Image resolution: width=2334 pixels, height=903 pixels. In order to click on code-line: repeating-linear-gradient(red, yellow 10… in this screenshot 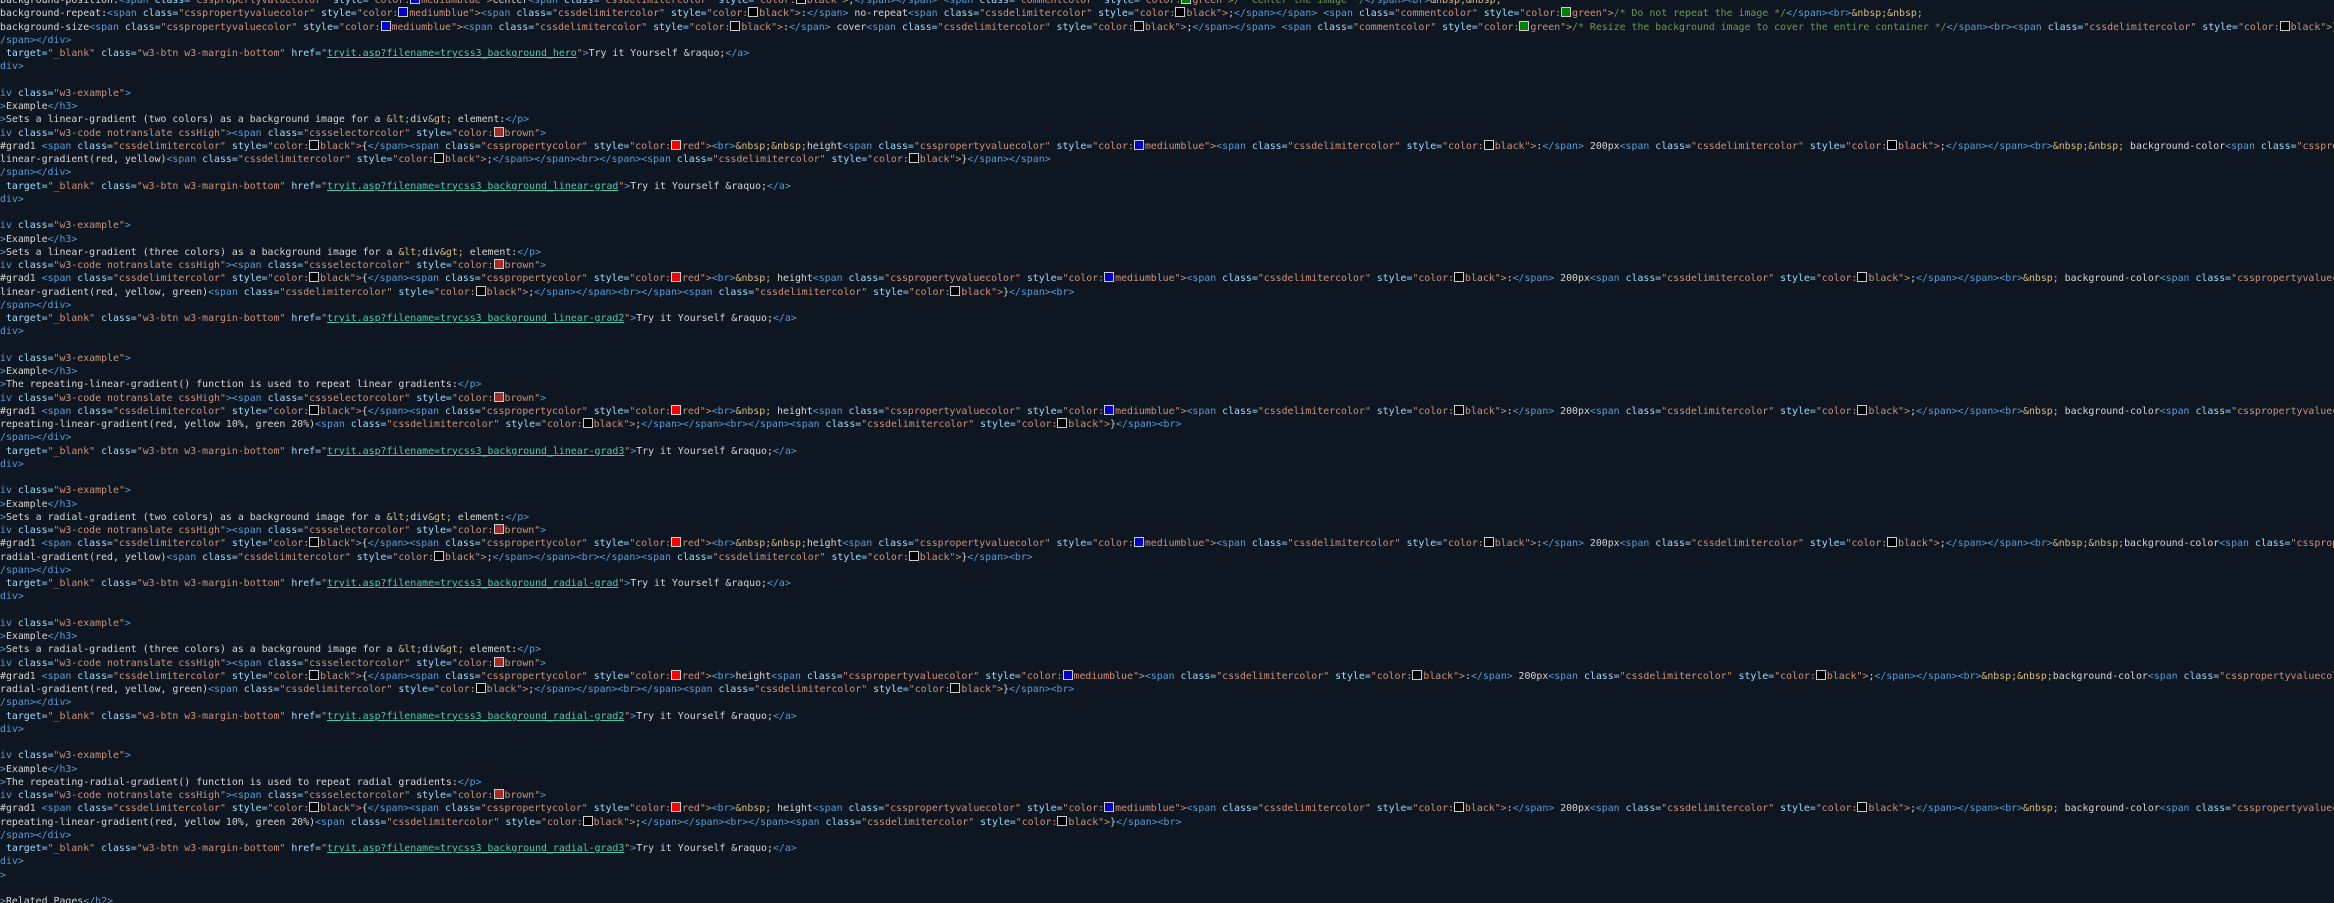, I will do `click(1167, 424)`.